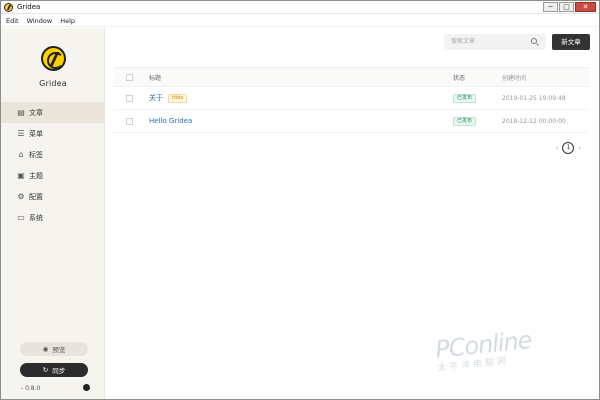  Describe the element at coordinates (170, 121) in the screenshot. I see `post-title-link: Hello Gridea` at that location.